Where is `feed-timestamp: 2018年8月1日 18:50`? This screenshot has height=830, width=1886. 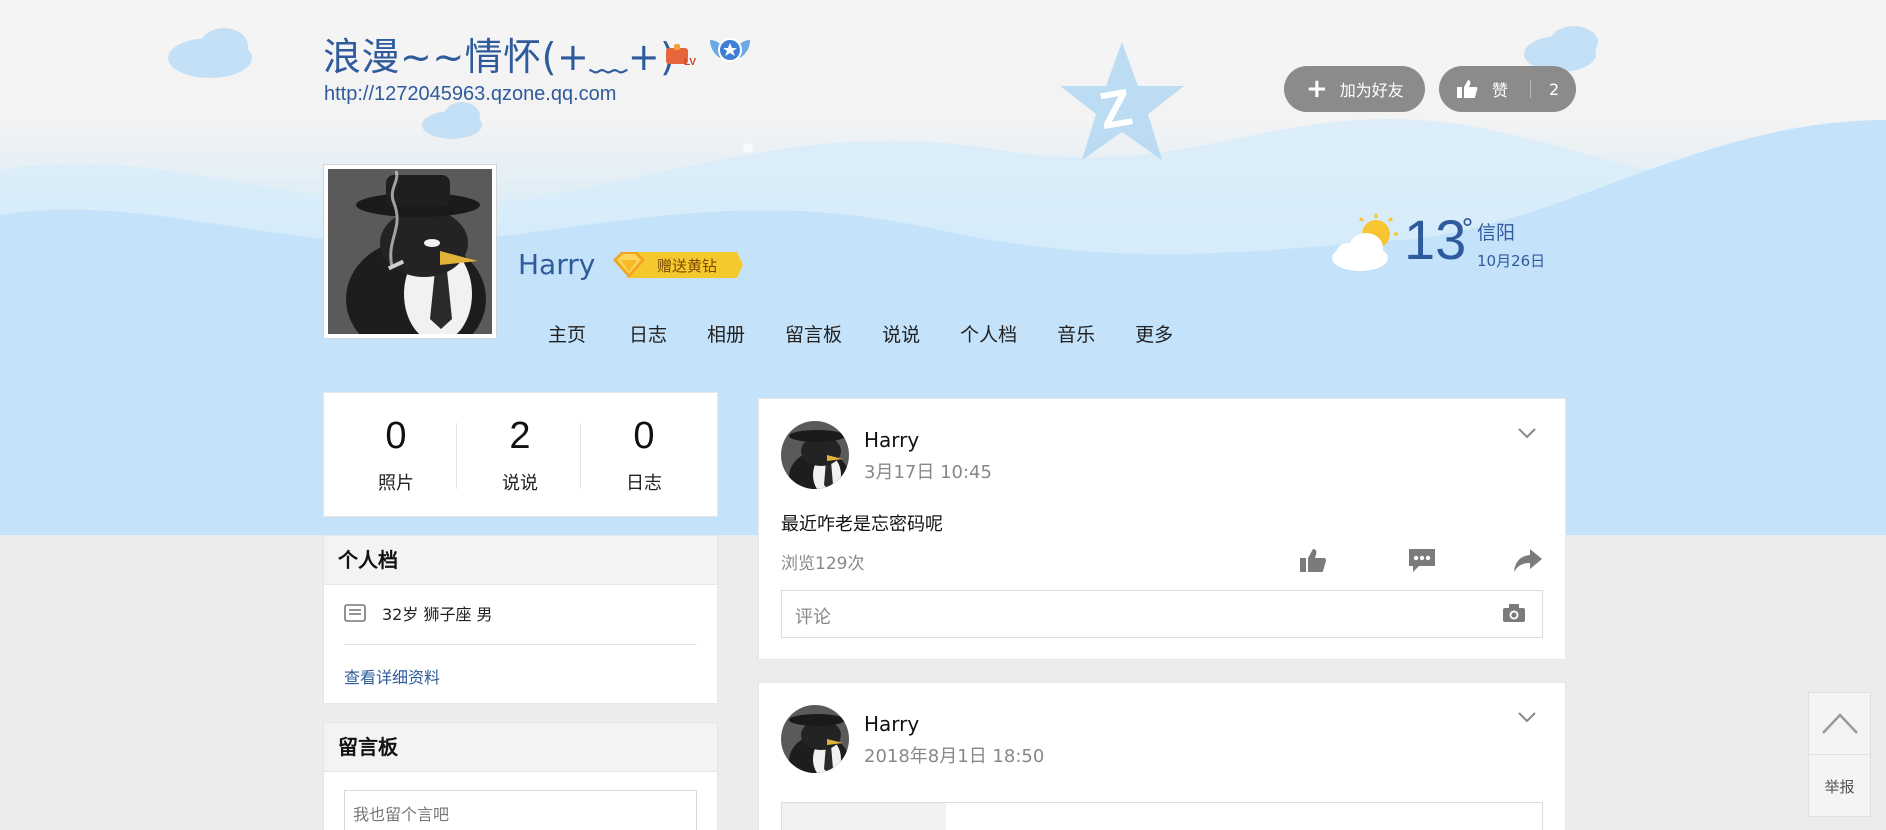
feed-timestamp: 2018年8月1日 18:50 is located at coordinates (954, 756).